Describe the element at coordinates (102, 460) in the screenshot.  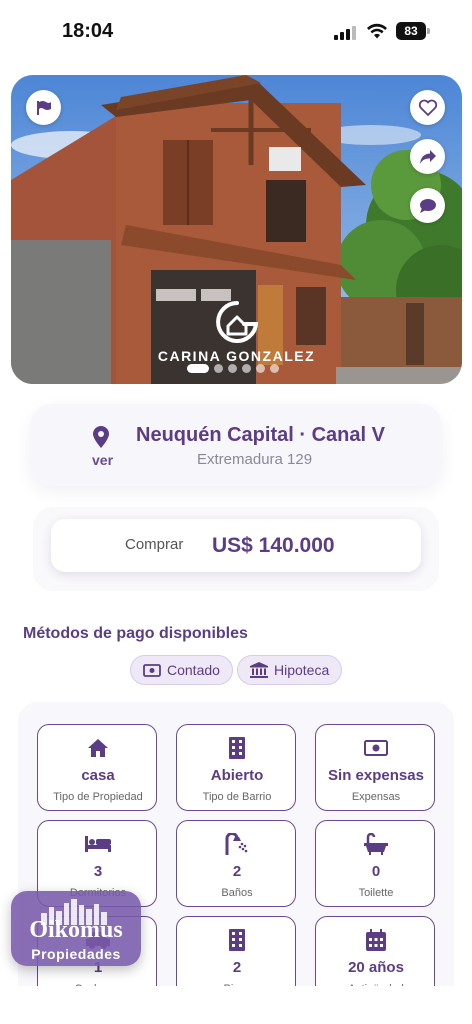
I see `view-map-link: ver` at that location.